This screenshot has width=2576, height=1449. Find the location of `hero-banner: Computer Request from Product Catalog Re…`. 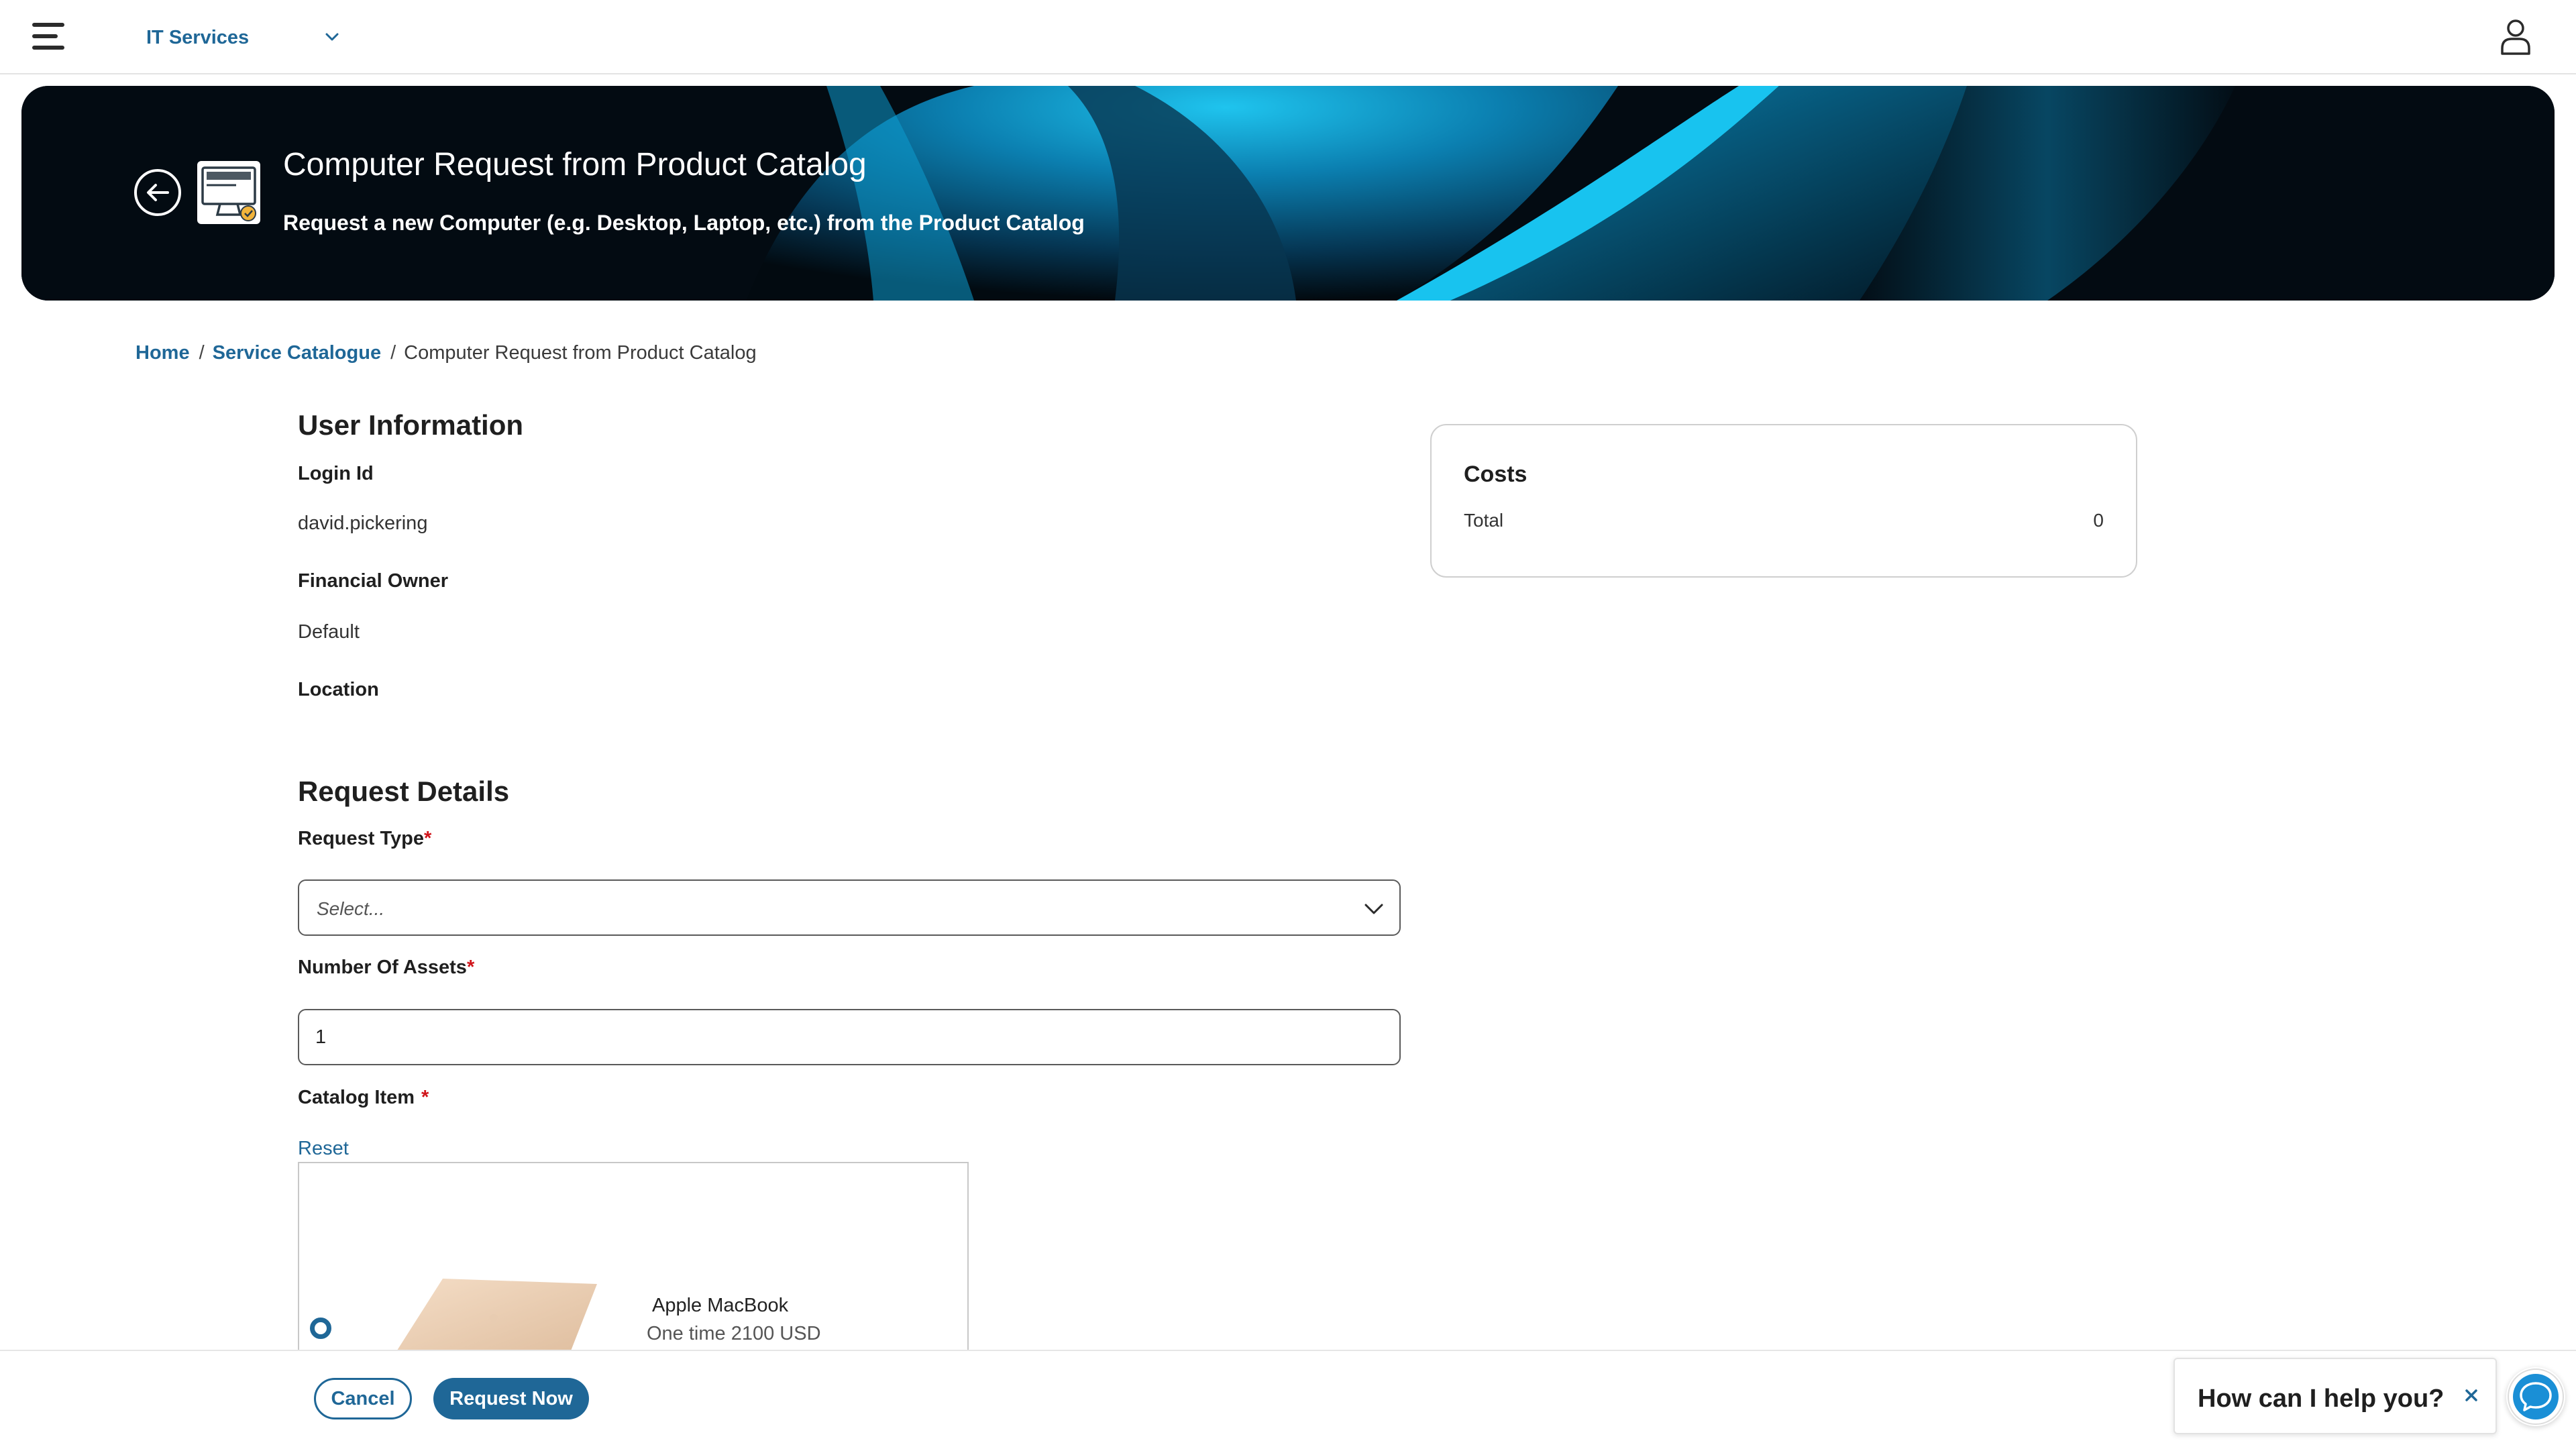

hero-banner: Computer Request from Product Catalog Re… is located at coordinates (1288, 193).